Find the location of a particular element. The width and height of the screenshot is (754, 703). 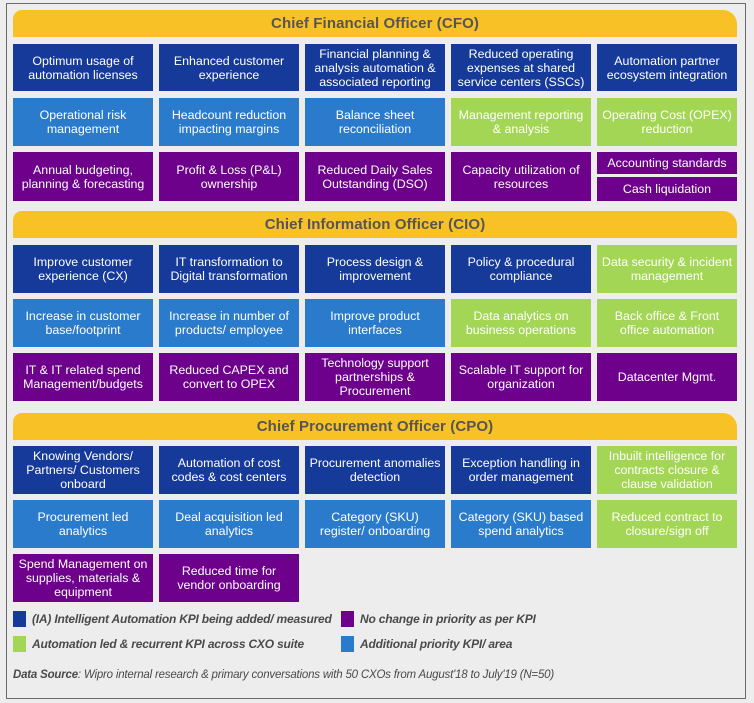

kpi-box: Capacity utilization of resources is located at coordinates (521, 176).